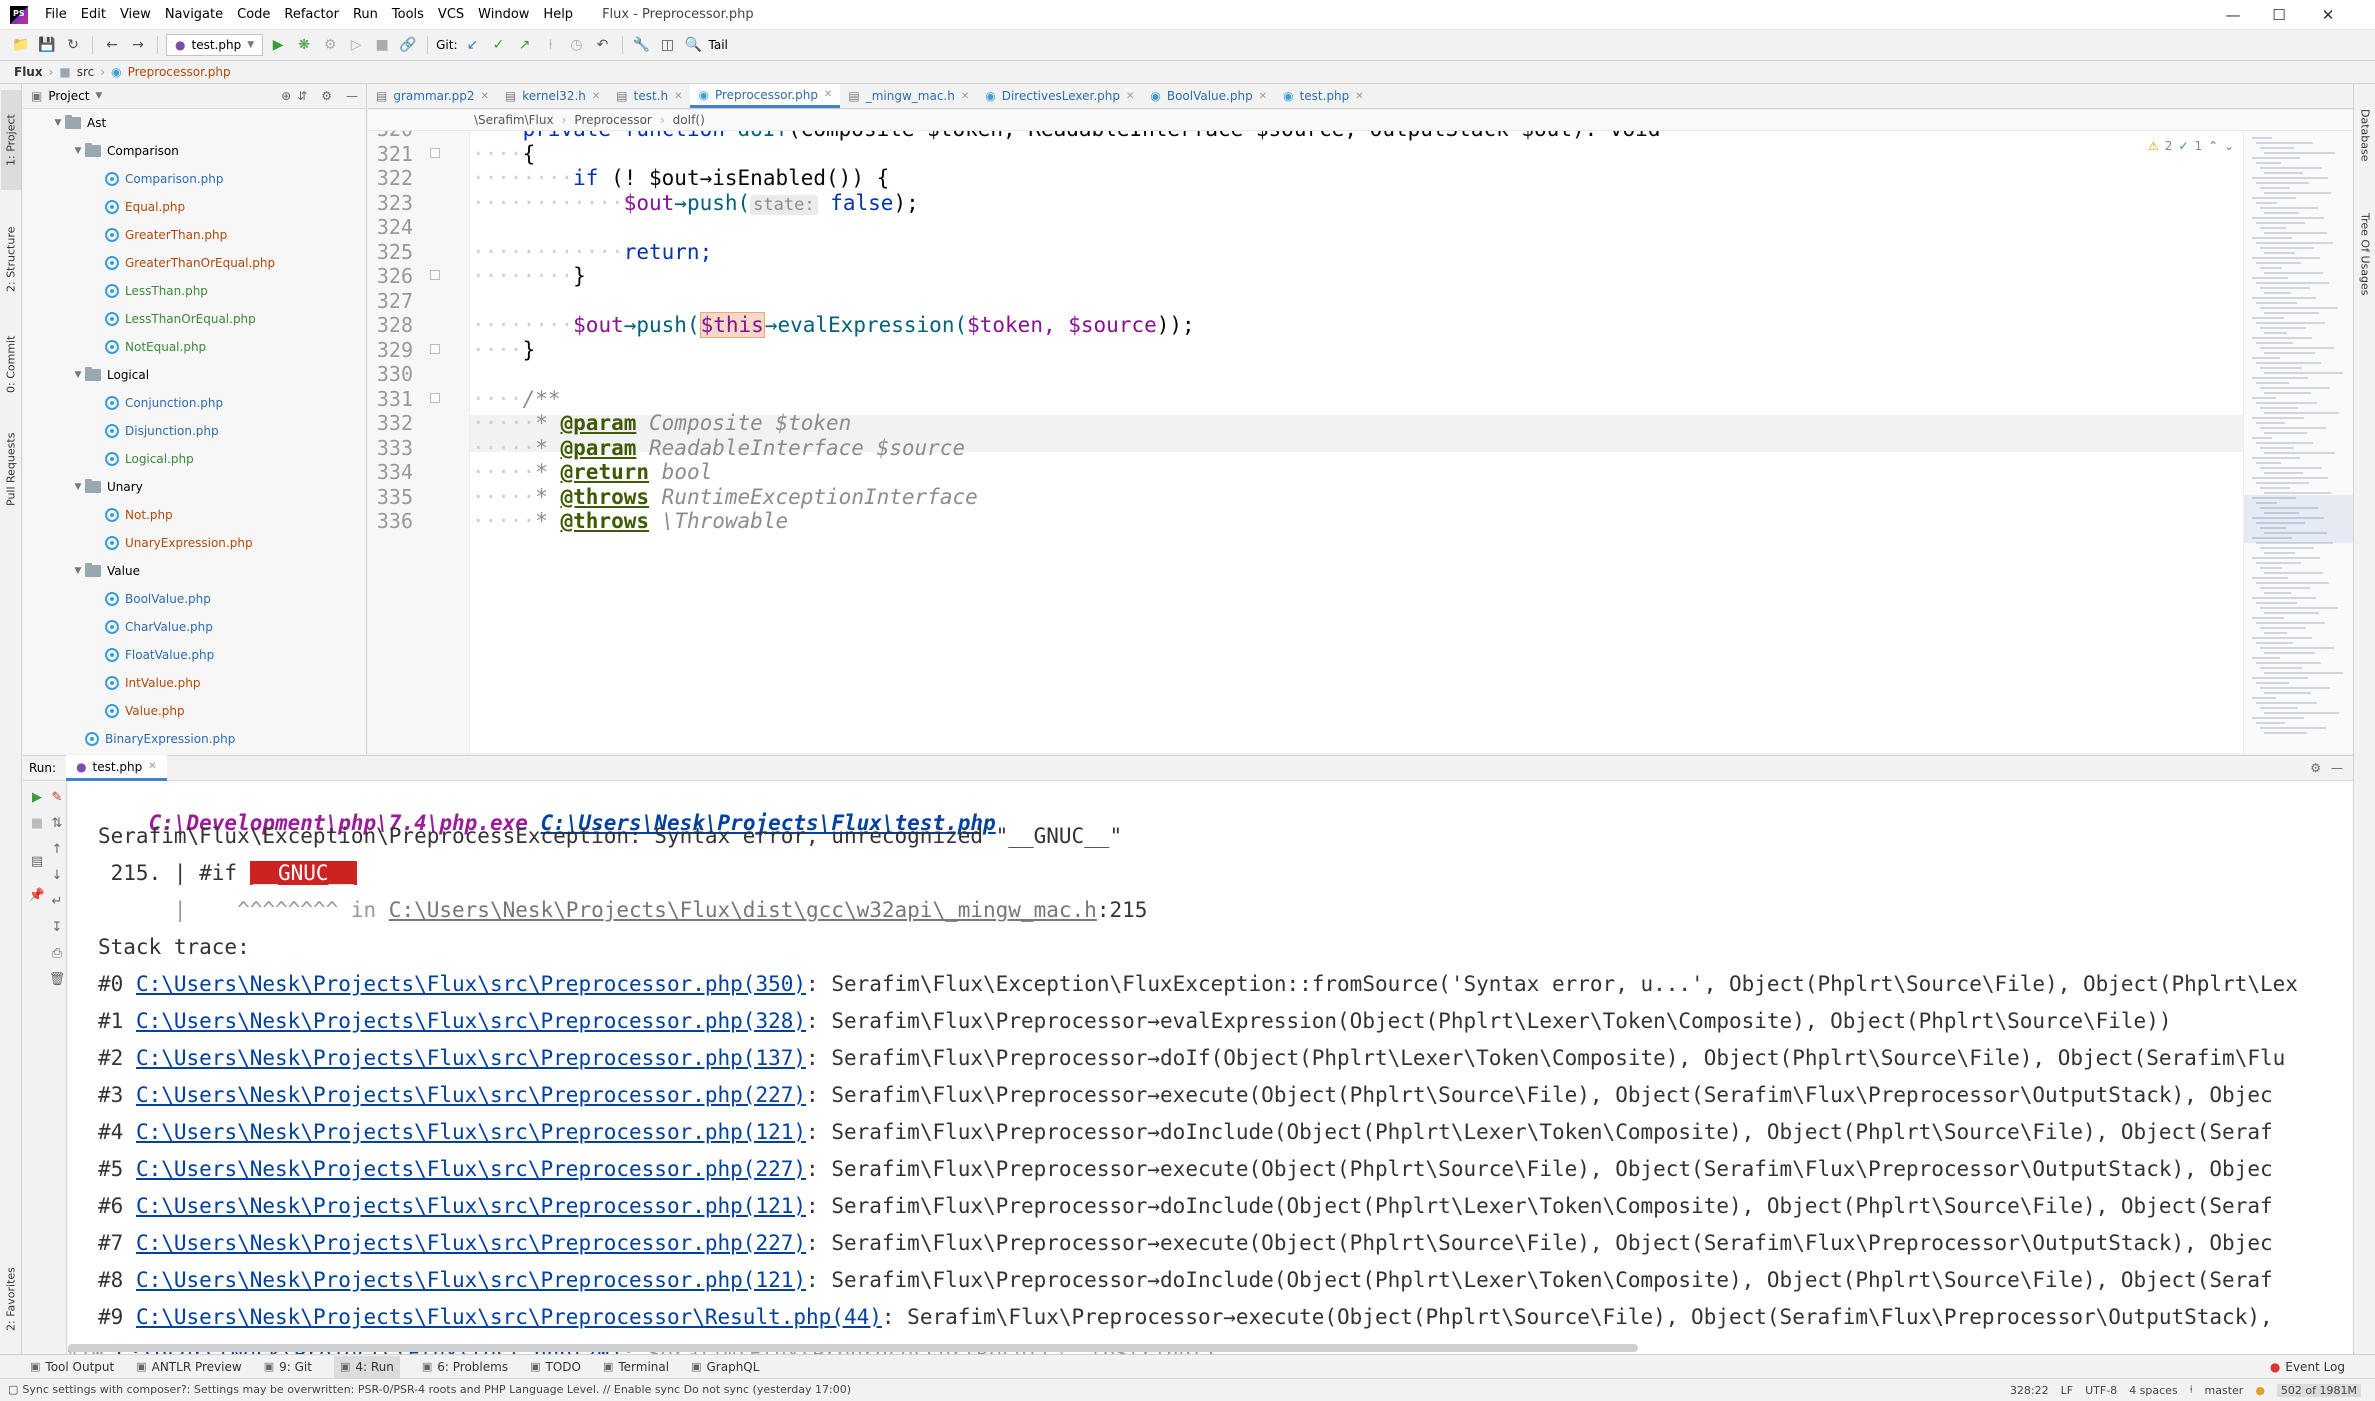 This screenshot has width=2375, height=1401. I want to click on editor-tab: ▤ kernel32.h ✕, so click(552, 96).